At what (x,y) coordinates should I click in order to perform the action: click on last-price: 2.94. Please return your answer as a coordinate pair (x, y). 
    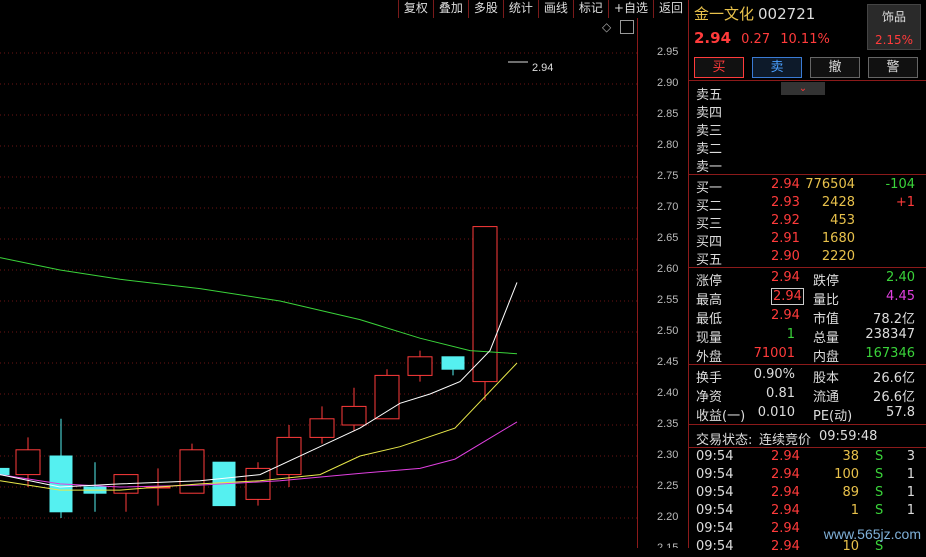
    Looking at the image, I should click on (713, 38).